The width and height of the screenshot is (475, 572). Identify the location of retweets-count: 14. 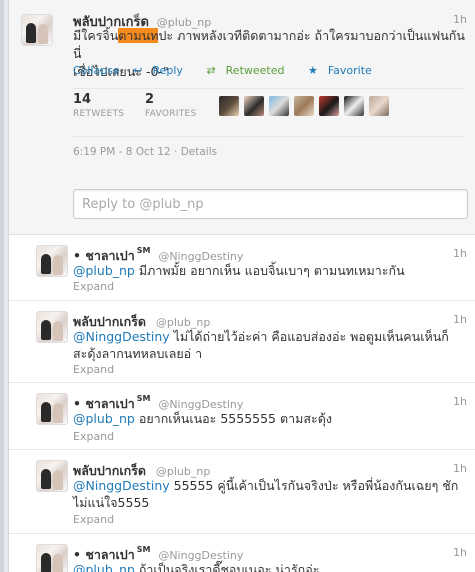
(82, 99).